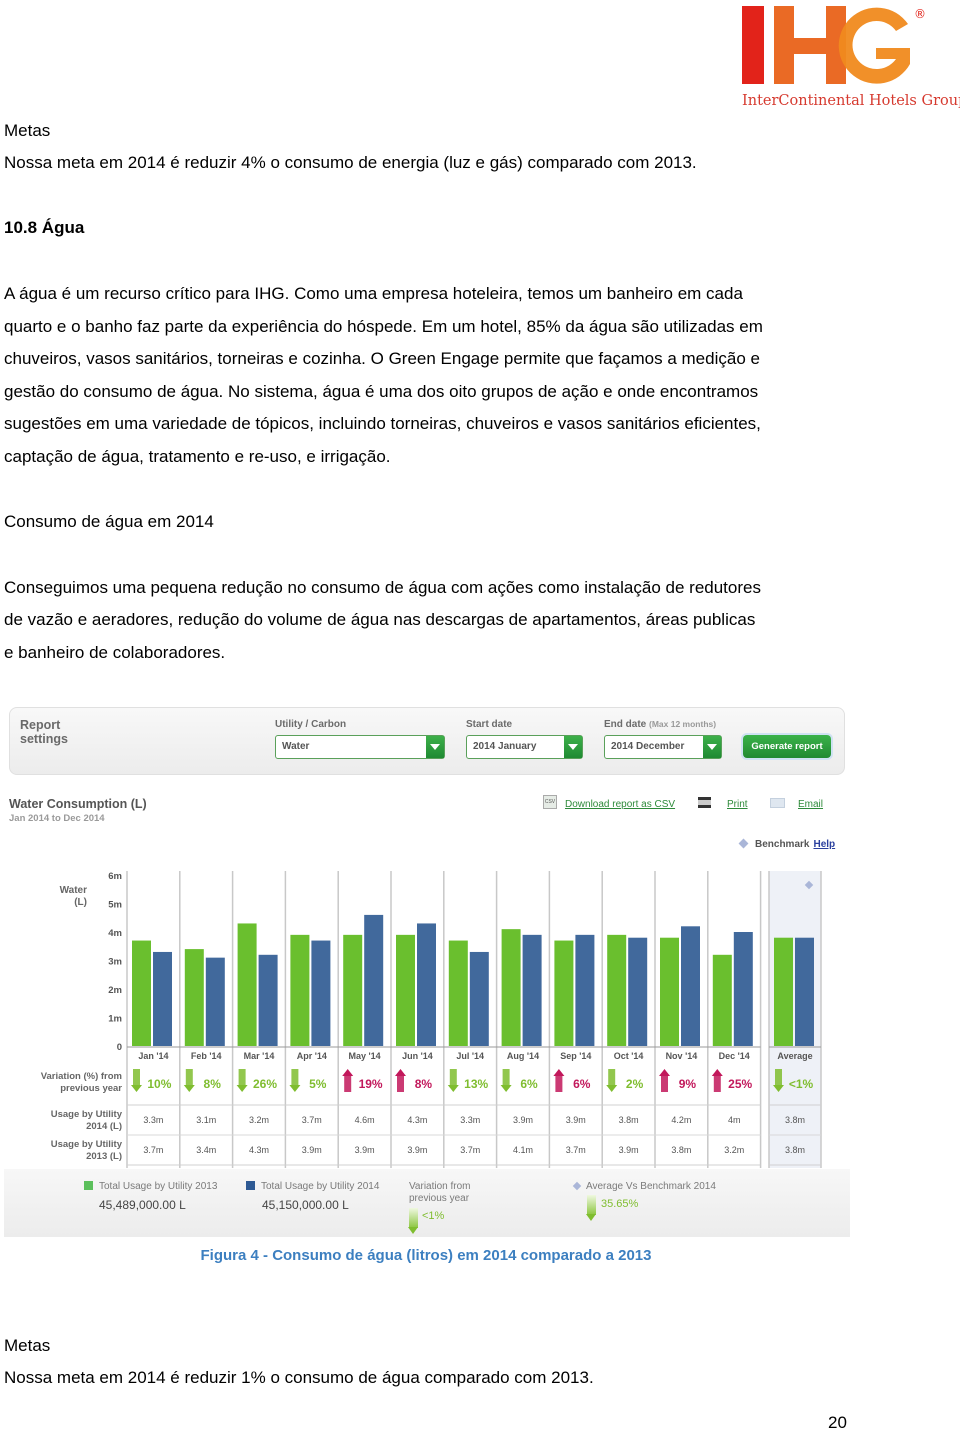 This screenshot has width=960, height=1433. Describe the element at coordinates (851, 101) in the screenshot. I see `logo-tagline: InterContinental Hotels Group` at that location.